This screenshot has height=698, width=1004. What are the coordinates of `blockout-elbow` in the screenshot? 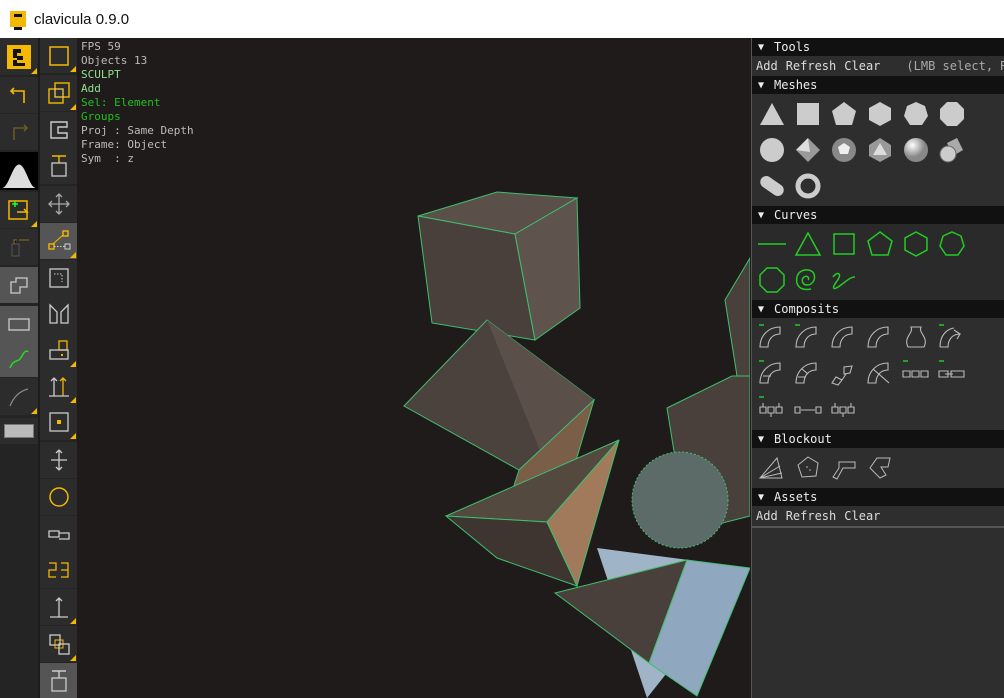 It's located at (844, 468).